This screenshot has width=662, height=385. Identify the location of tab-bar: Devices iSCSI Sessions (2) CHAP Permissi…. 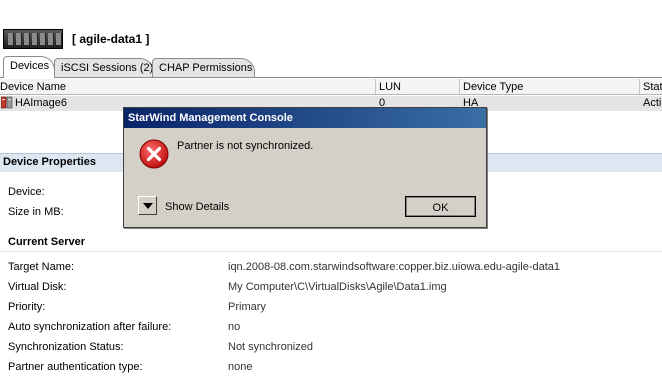
(331, 67).